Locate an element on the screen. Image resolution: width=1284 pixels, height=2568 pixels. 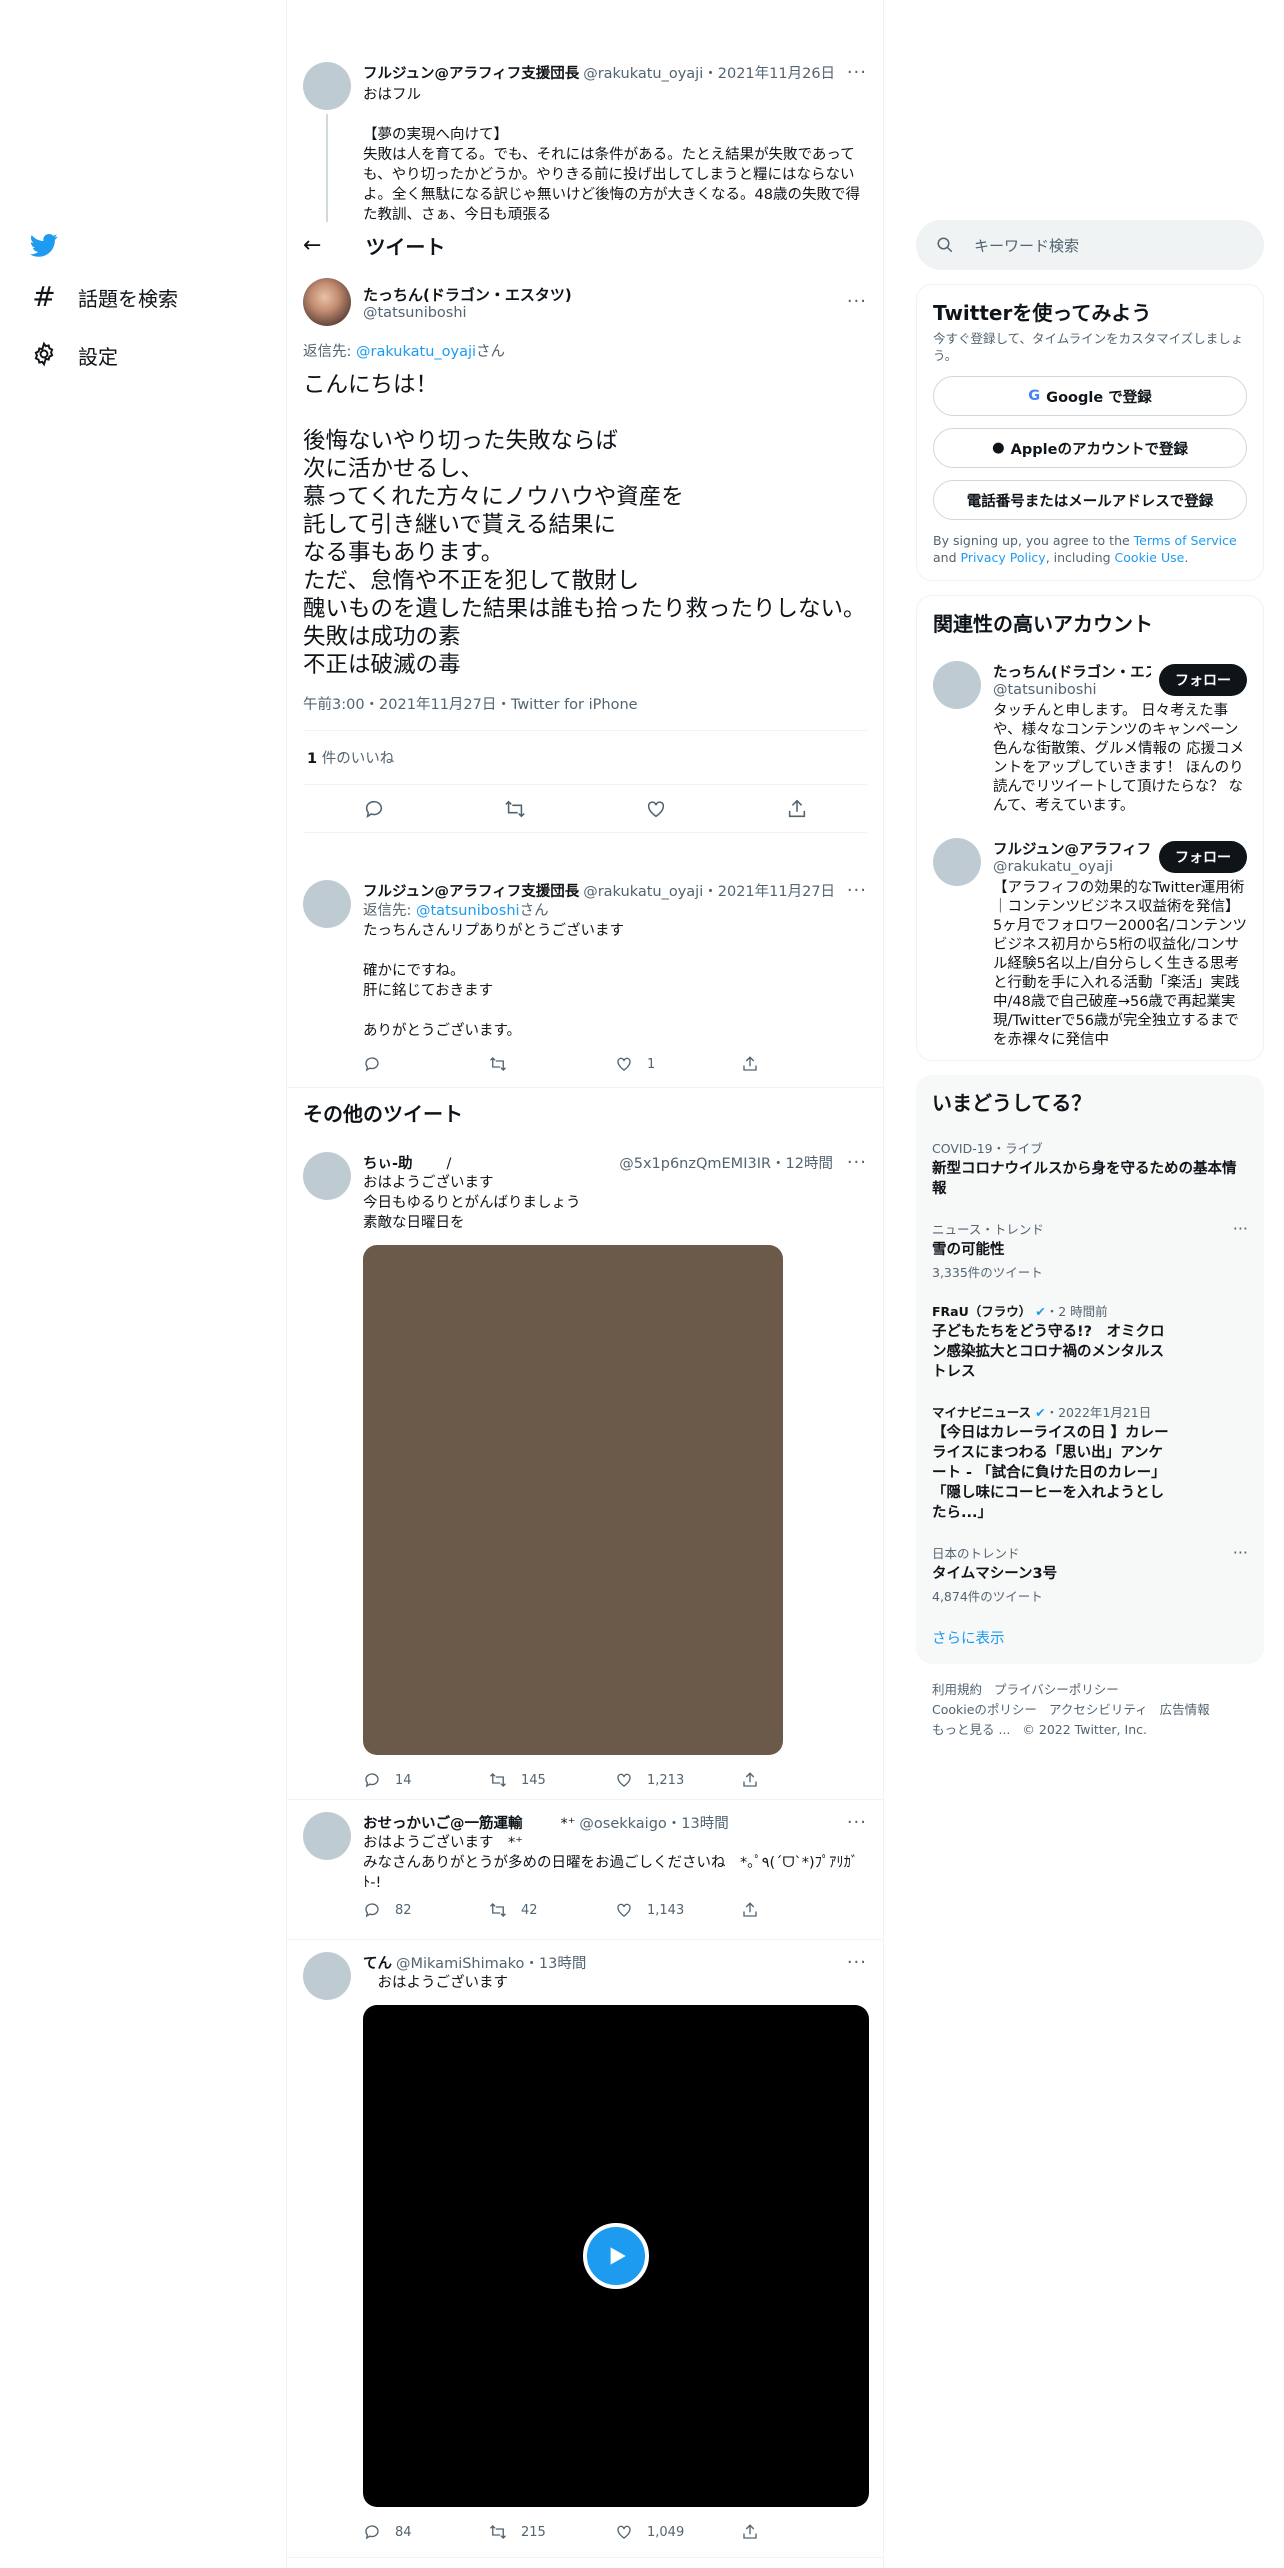
hashtag-icon: # is located at coordinates (44, 296).